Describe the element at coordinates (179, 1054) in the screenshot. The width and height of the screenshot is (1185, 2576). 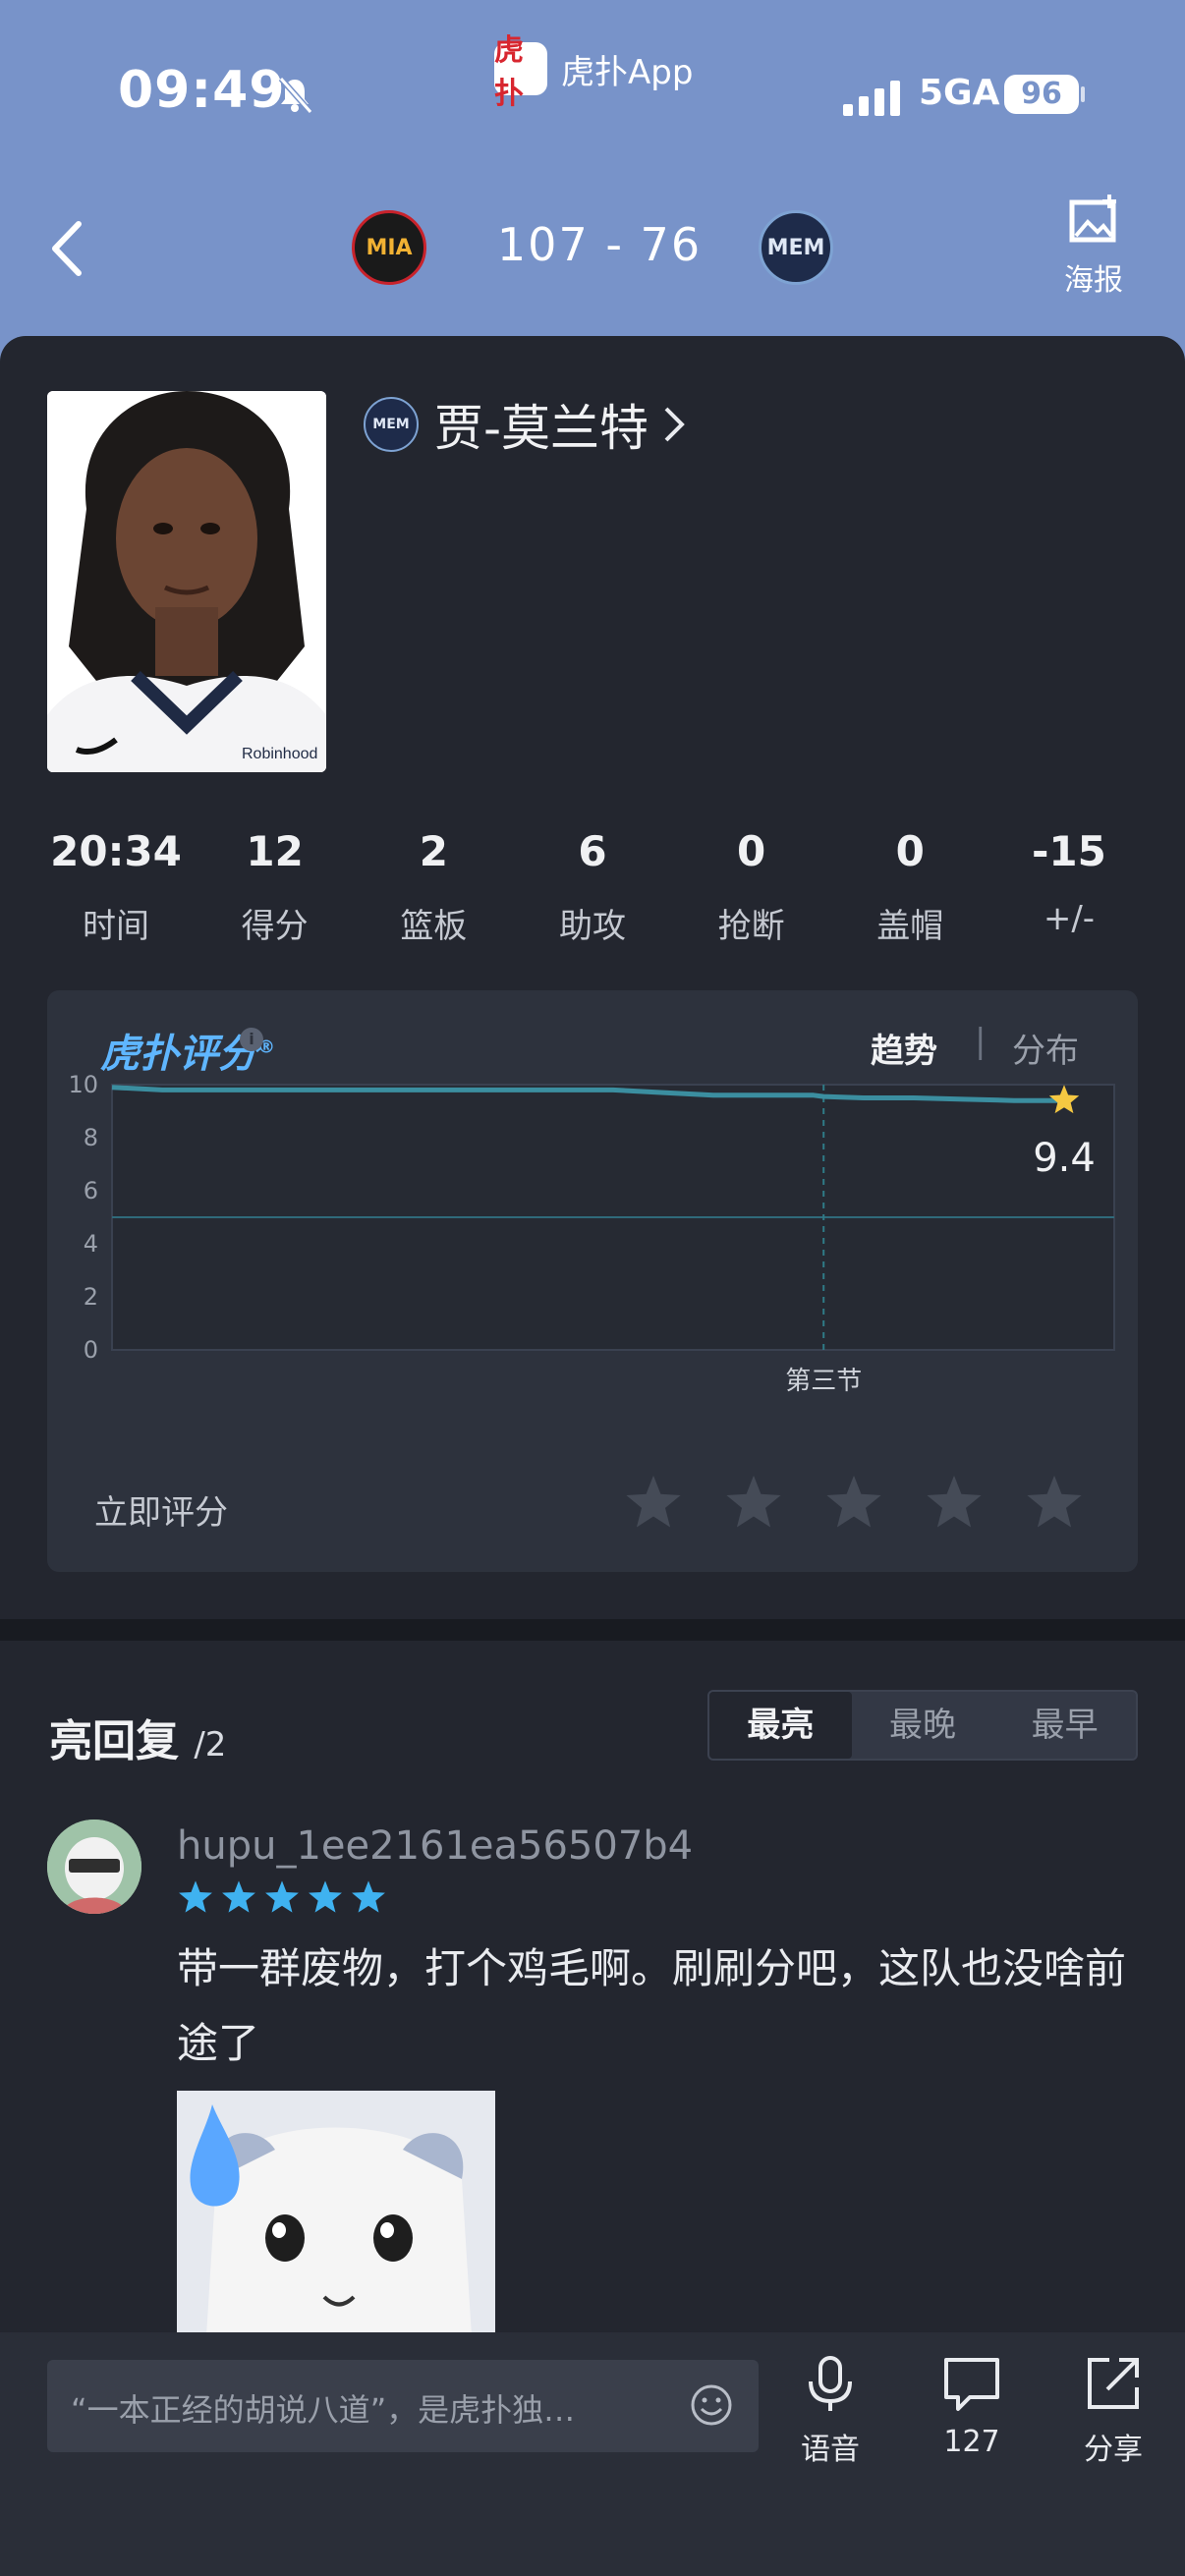
I see `rating-brand-text: 虎扑评分` at that location.